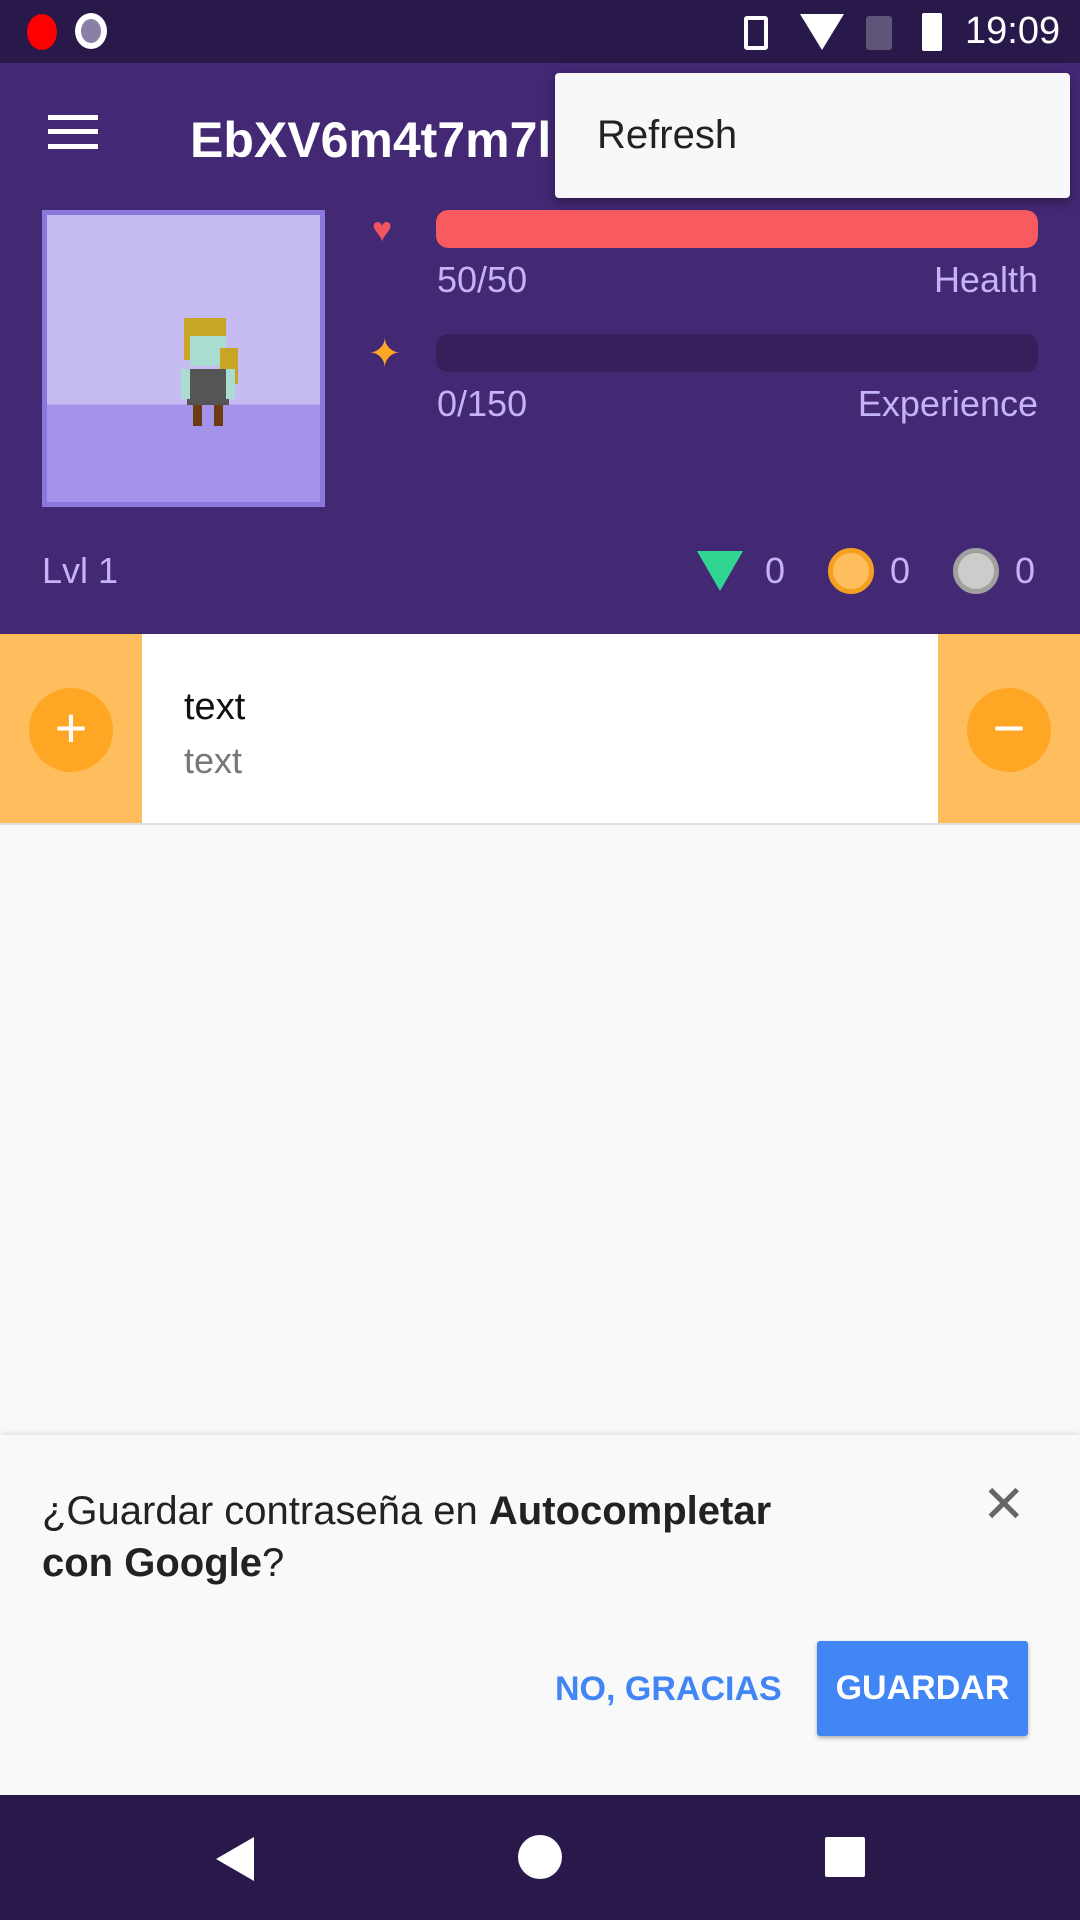  I want to click on prompt-bold: con Google, so click(152, 1563).